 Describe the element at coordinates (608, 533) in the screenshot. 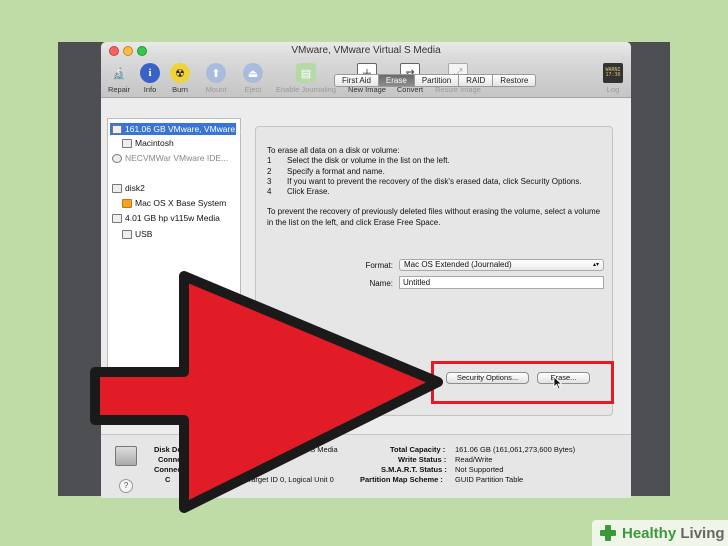

I see `leaf-cross-icon` at that location.